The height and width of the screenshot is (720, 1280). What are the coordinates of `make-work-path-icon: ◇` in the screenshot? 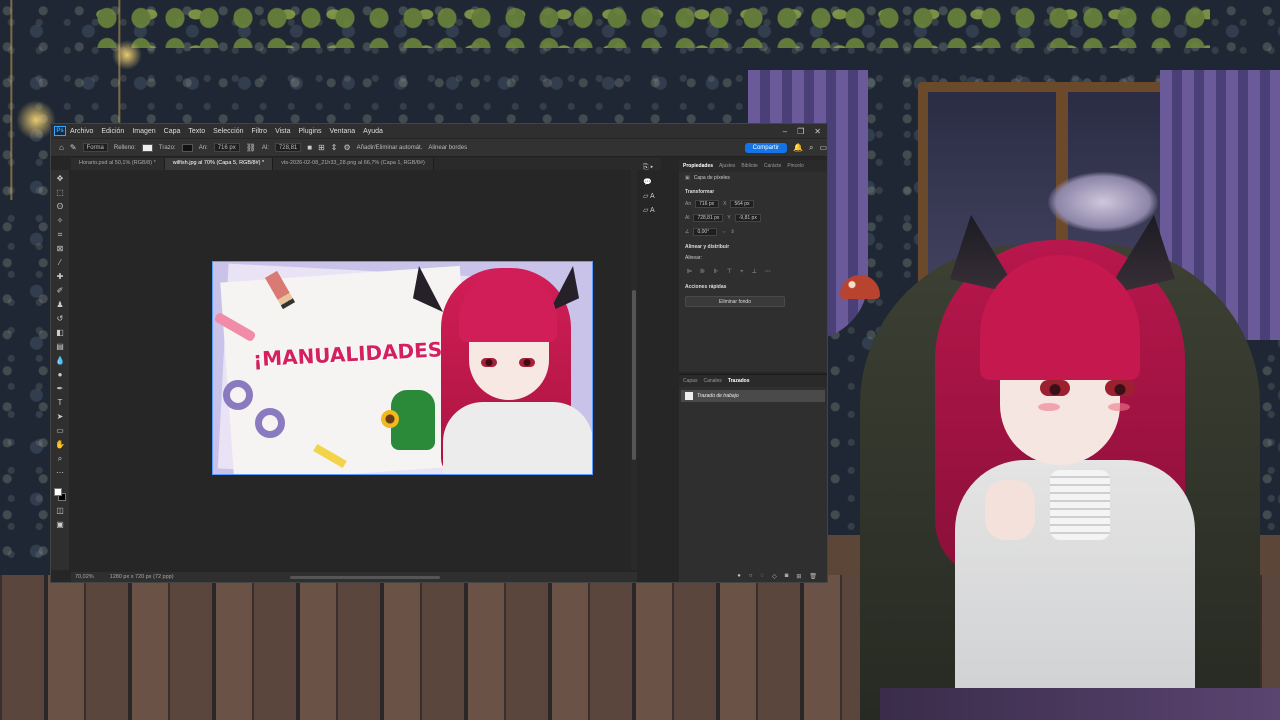 It's located at (774, 576).